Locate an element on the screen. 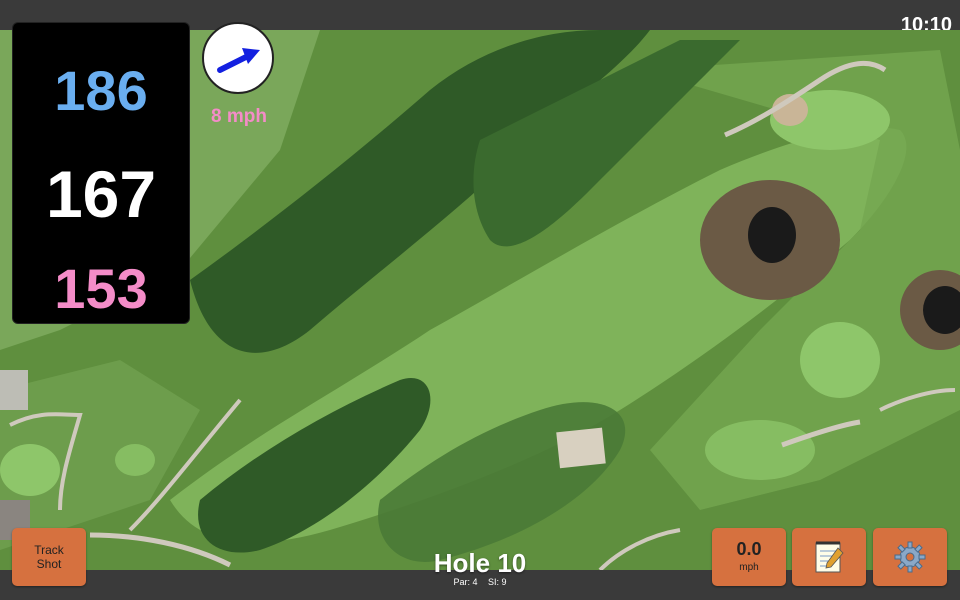 This screenshot has width=960, height=600. track-shot-label-line2: Shot is located at coordinates (49, 564).